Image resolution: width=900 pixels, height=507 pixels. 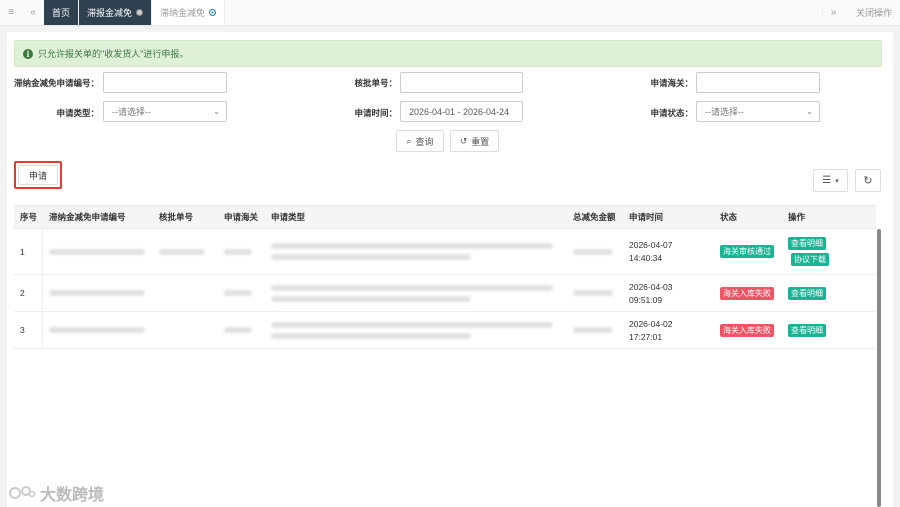 What do you see at coordinates (810, 259) in the screenshot?
I see `download-agreement-button: 协议下载` at bounding box center [810, 259].